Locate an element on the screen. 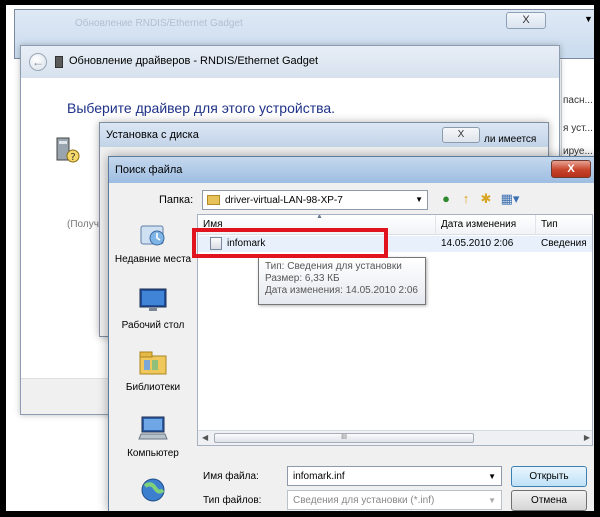  place-recent-label: Недавние места is located at coordinates (153, 259).